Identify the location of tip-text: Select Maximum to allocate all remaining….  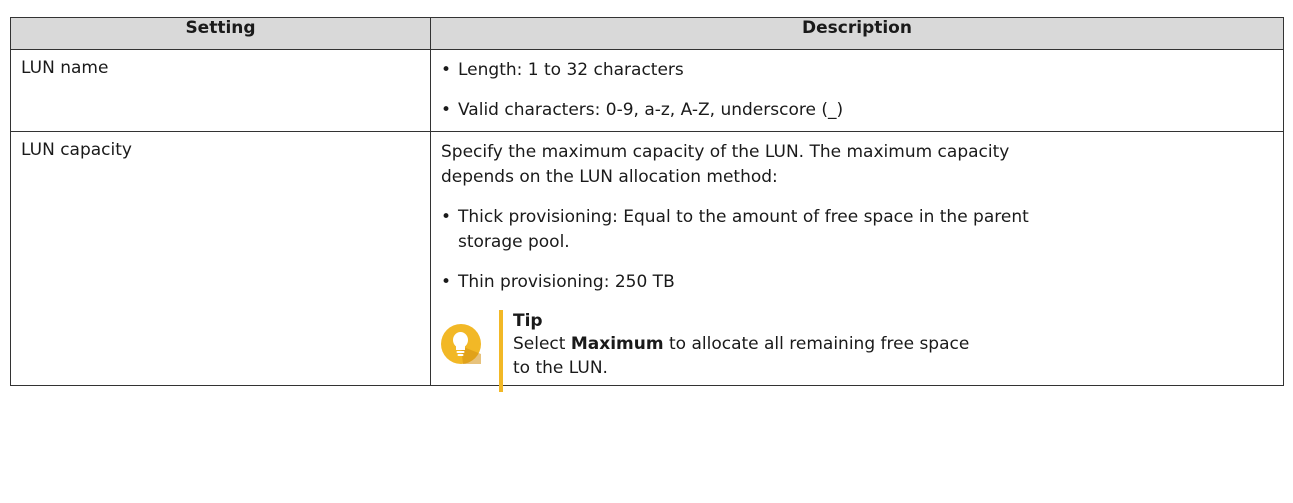
(741, 356).